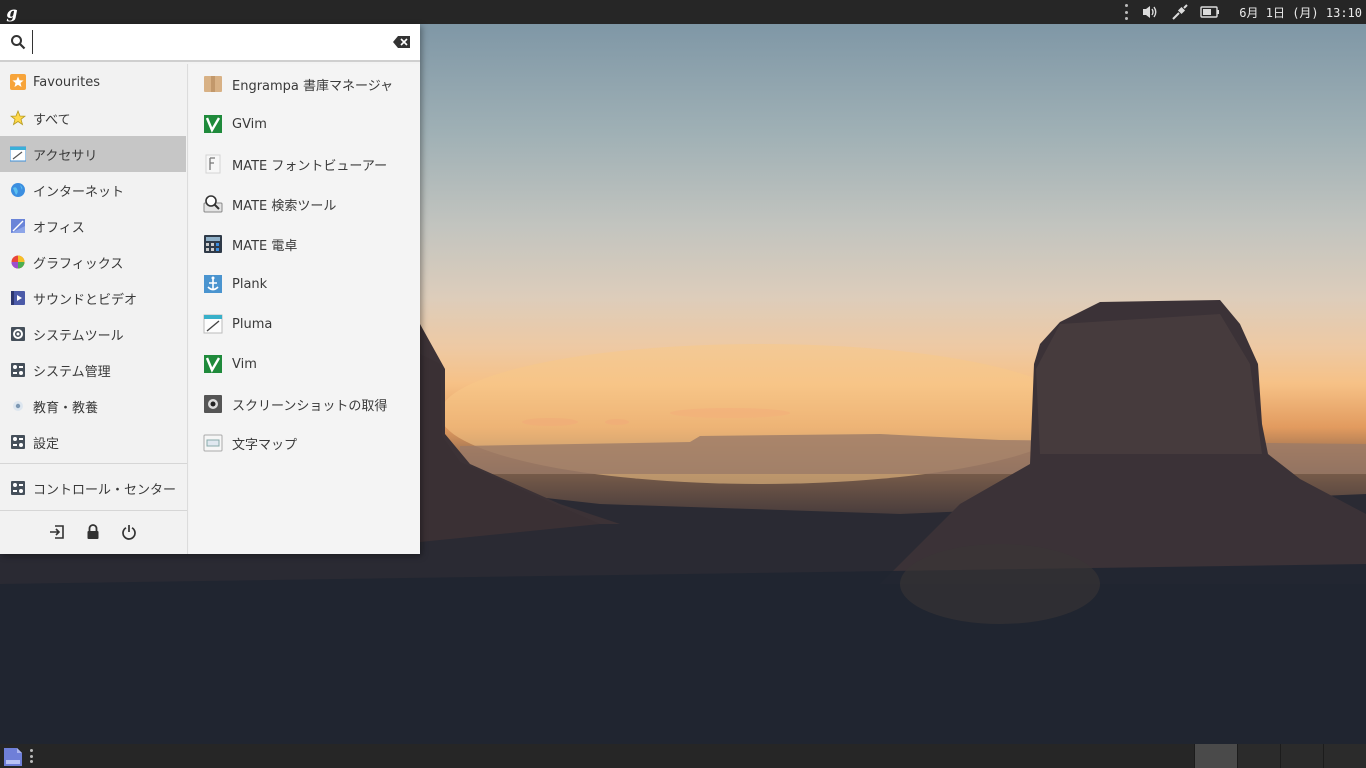 This screenshot has width=1366, height=768. I want to click on star-orange-icon, so click(18, 82).